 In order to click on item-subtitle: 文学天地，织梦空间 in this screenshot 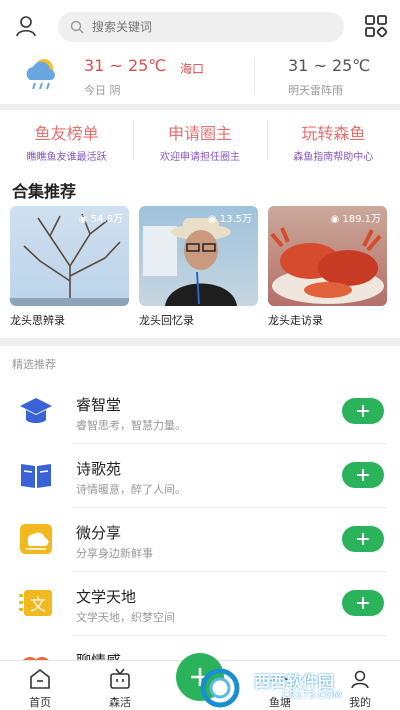, I will do `click(125, 617)`.